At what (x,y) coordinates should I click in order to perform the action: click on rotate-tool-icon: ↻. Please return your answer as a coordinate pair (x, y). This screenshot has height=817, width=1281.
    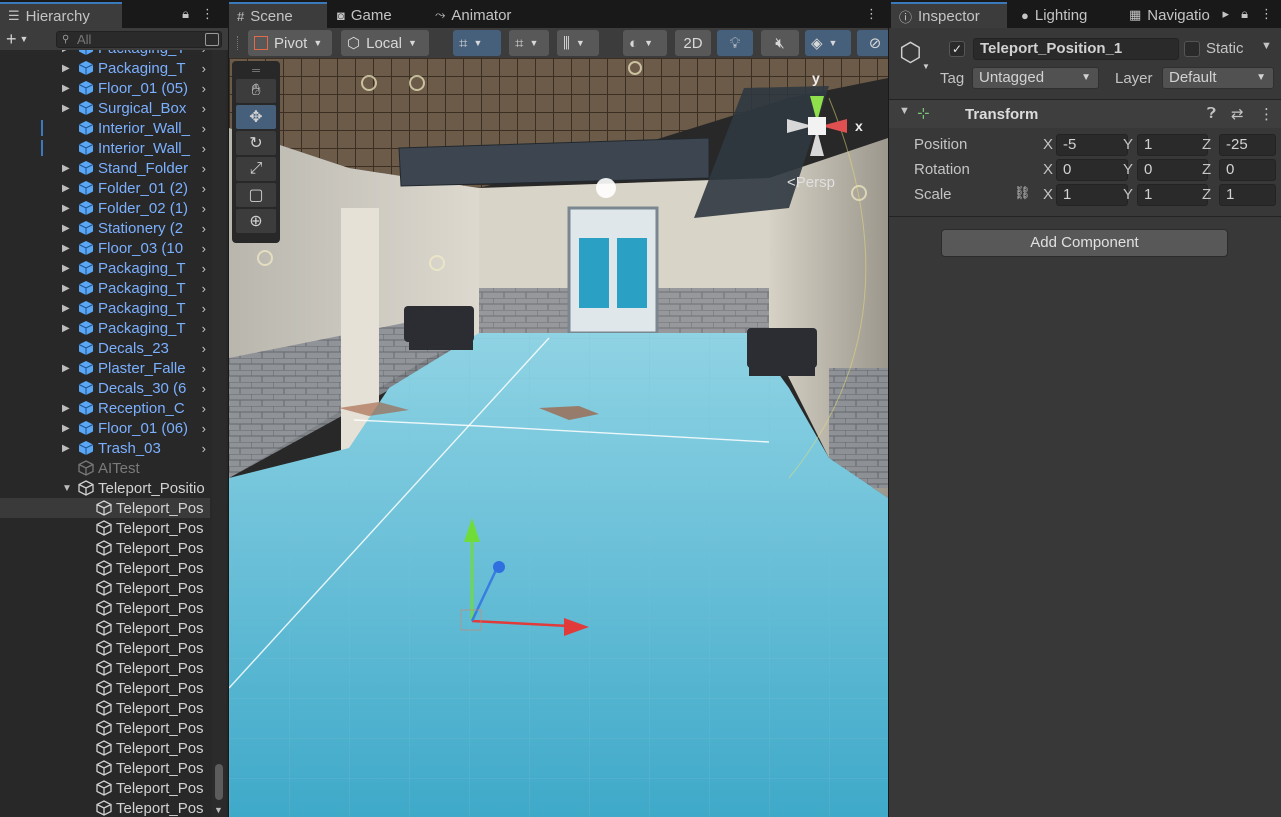
    Looking at the image, I should click on (256, 143).